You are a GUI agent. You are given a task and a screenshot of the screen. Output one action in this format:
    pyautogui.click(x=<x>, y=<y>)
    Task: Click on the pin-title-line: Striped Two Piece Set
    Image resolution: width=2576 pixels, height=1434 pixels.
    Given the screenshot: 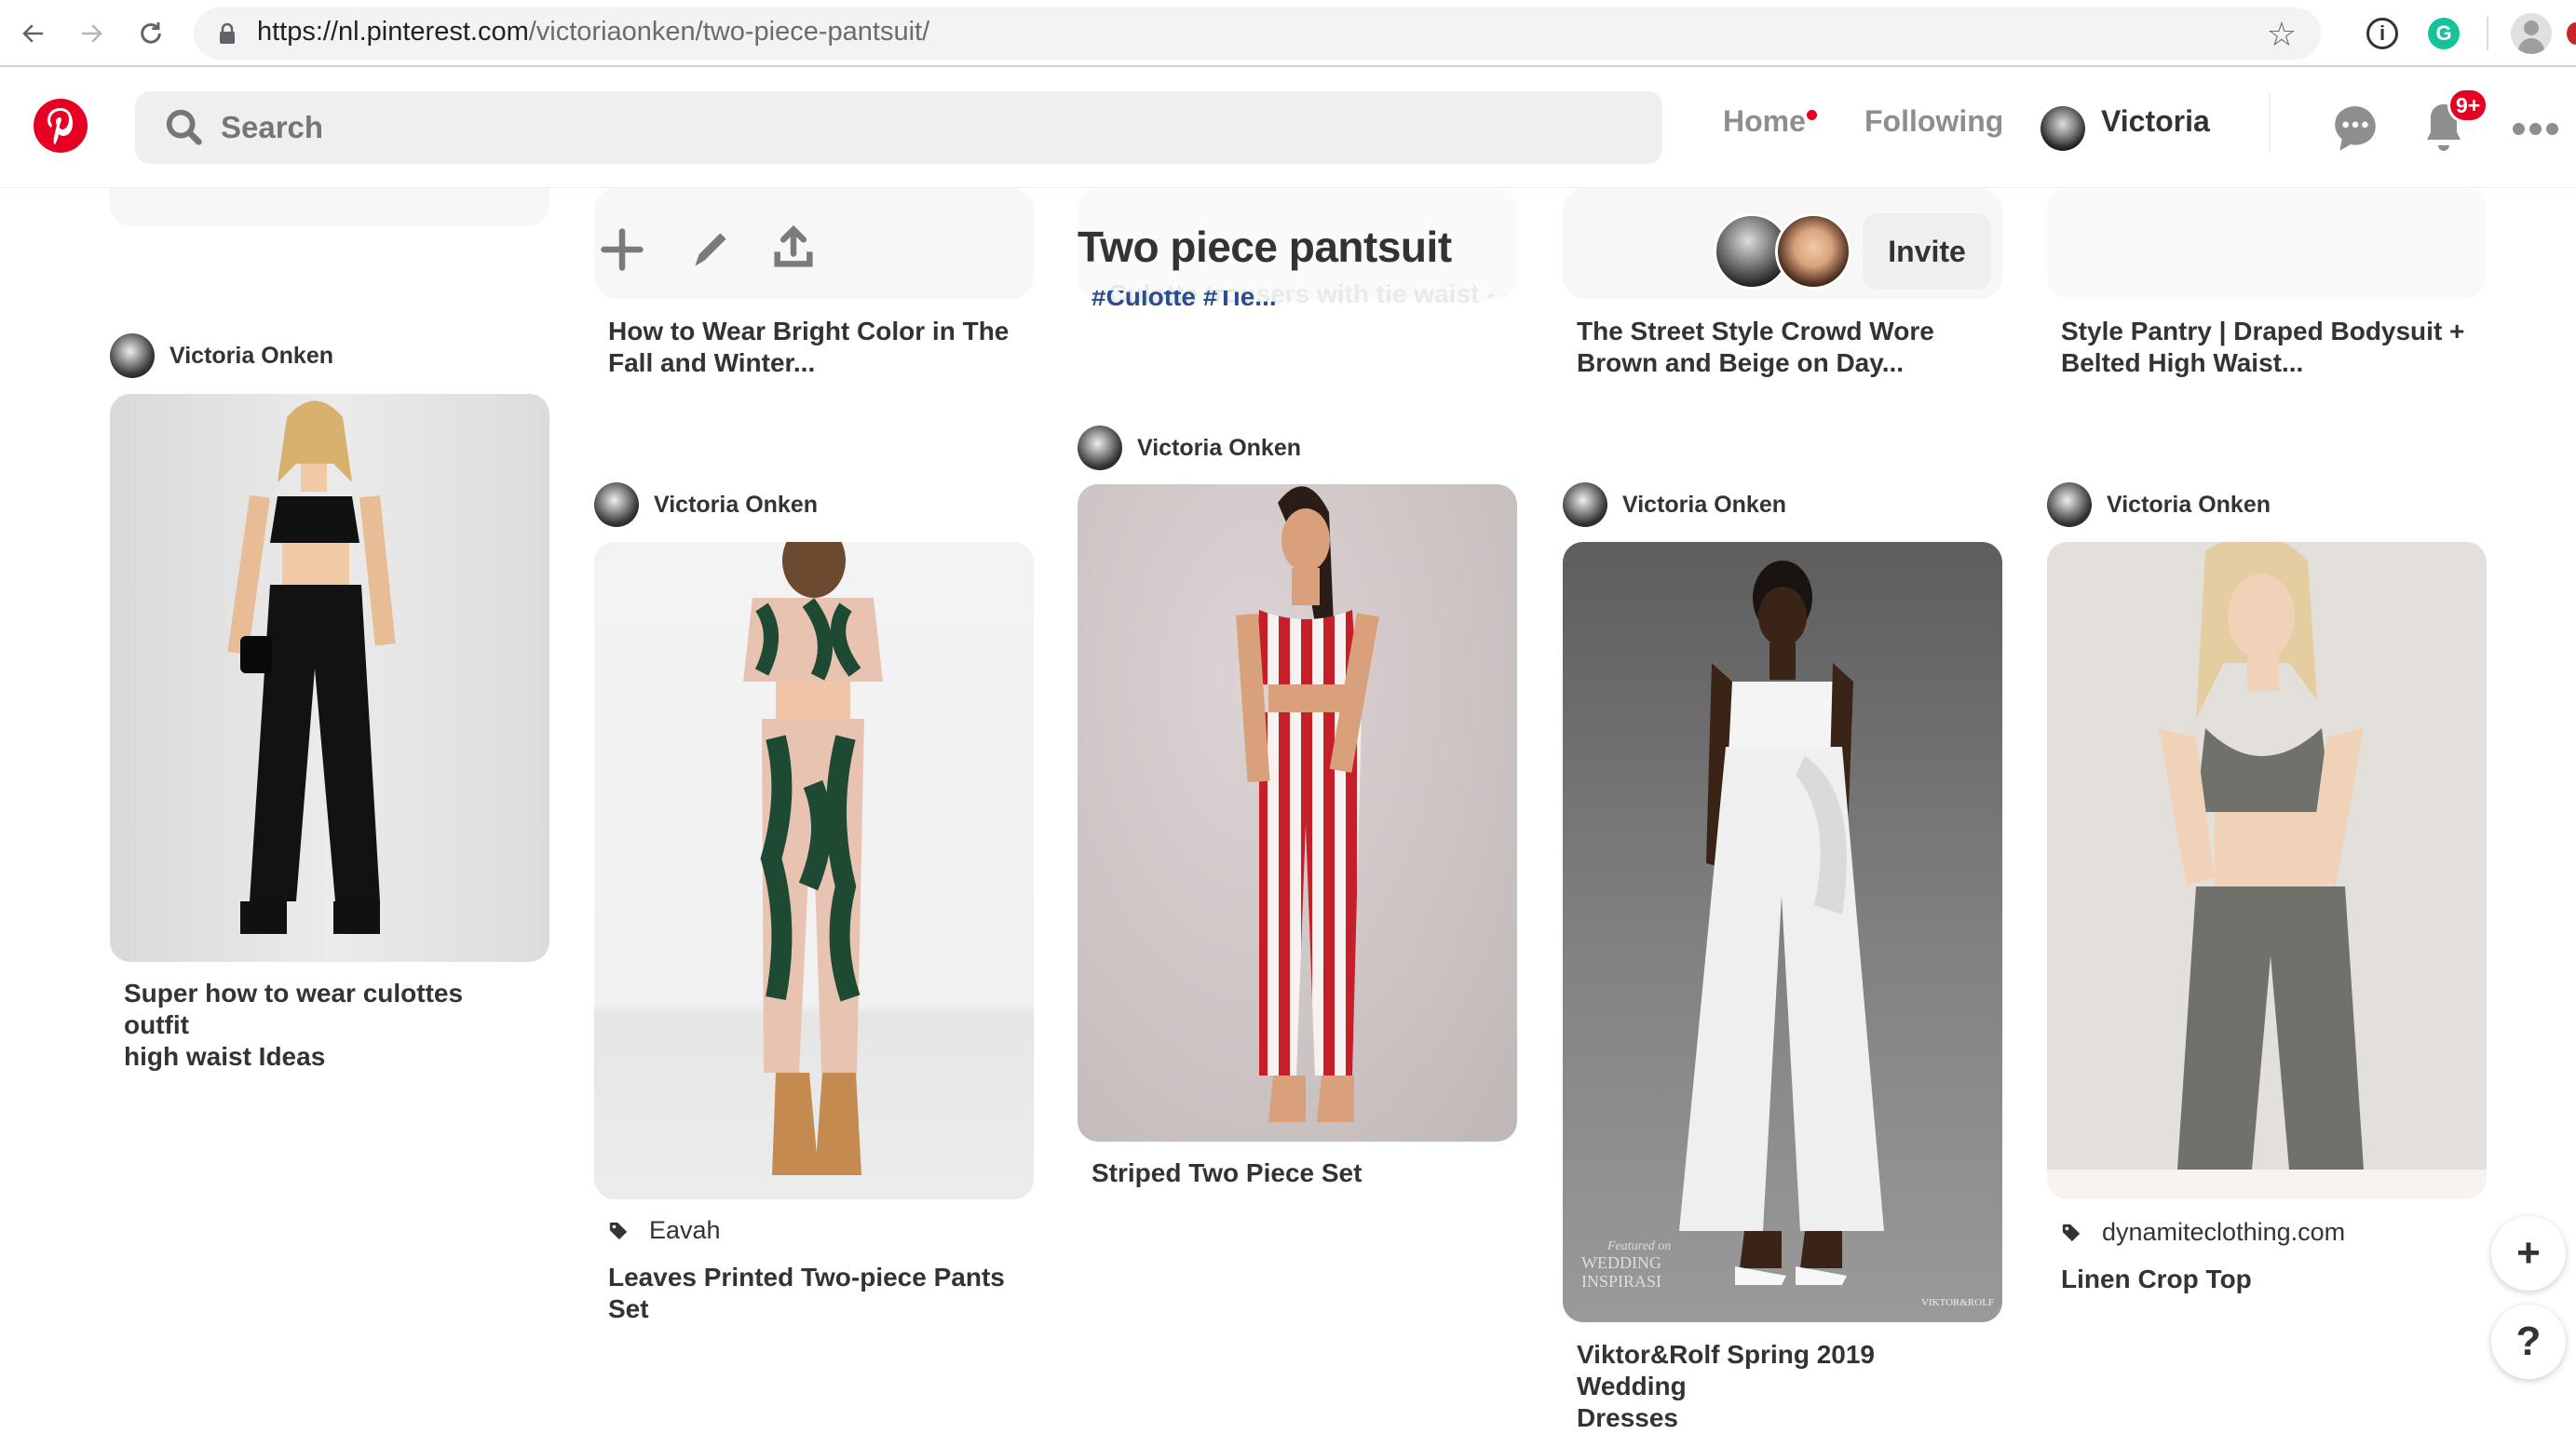 What is the action you would take?
    pyautogui.click(x=1227, y=1172)
    